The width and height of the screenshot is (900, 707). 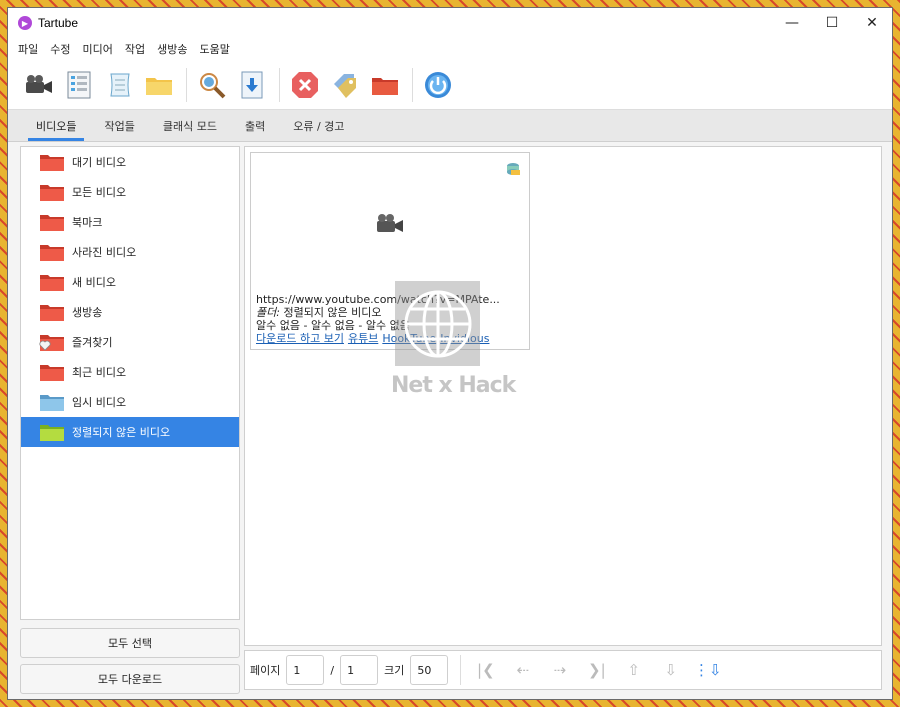 I want to click on arrow-down-icon: ⇩, so click(x=671, y=670).